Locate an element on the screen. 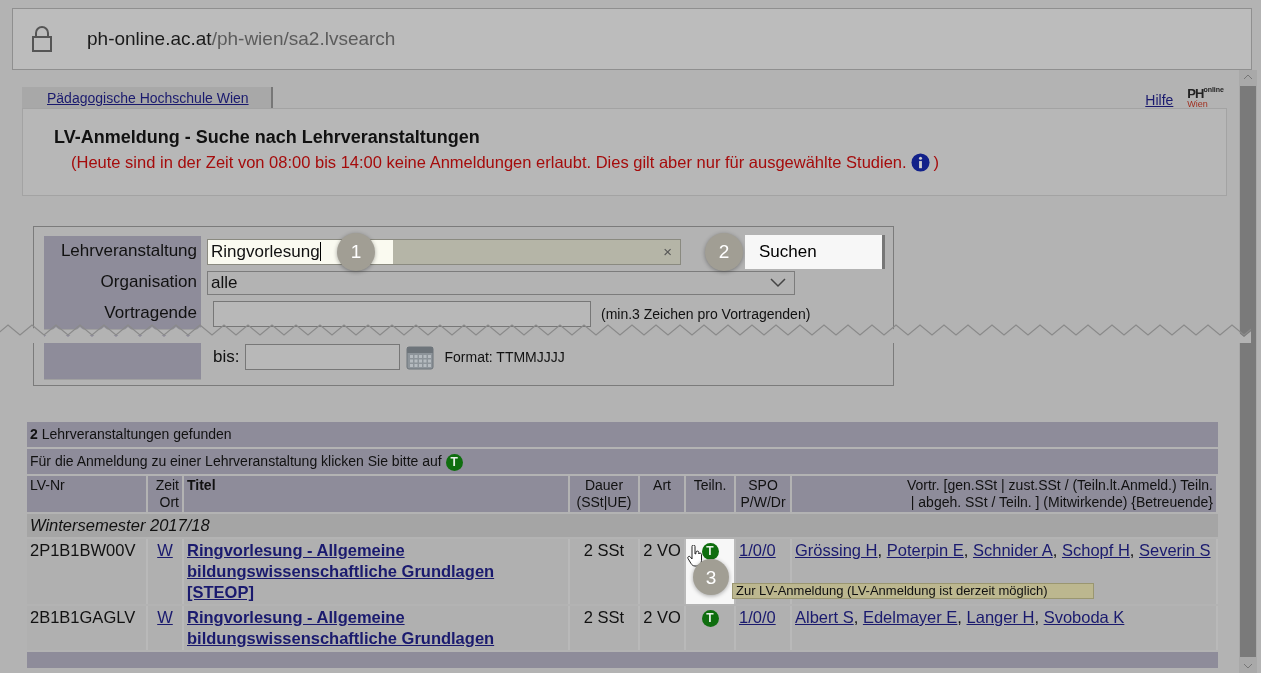  format-hint: Format: TTMMJJJJ is located at coordinates (504, 357).